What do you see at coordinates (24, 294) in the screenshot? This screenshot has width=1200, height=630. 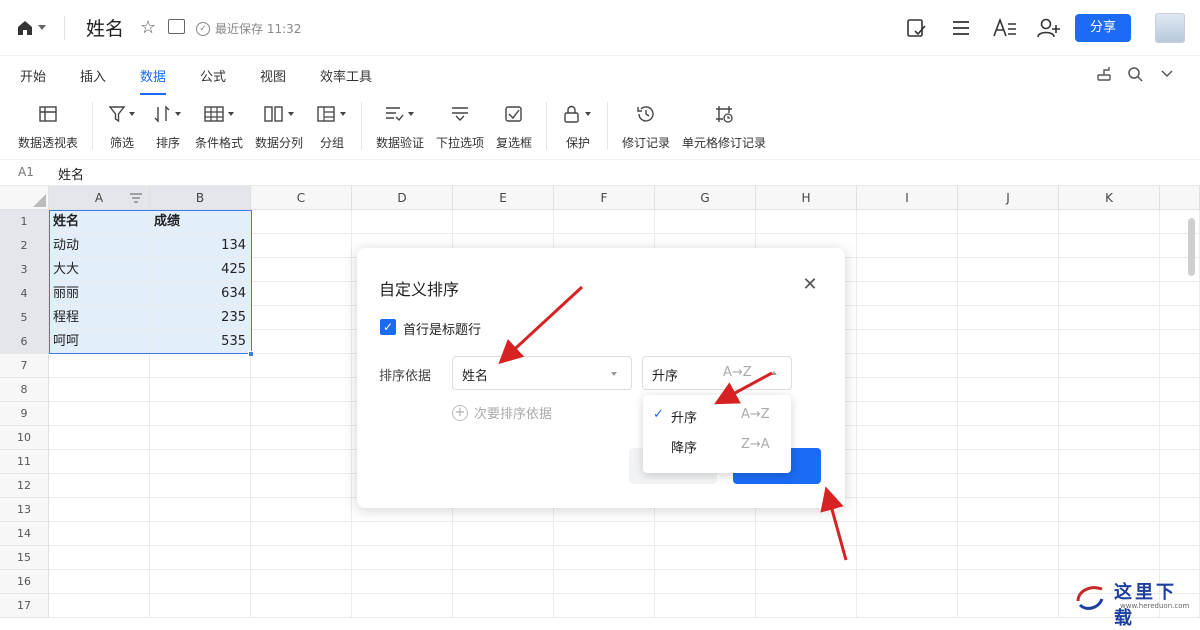 I see `row-header: 4` at bounding box center [24, 294].